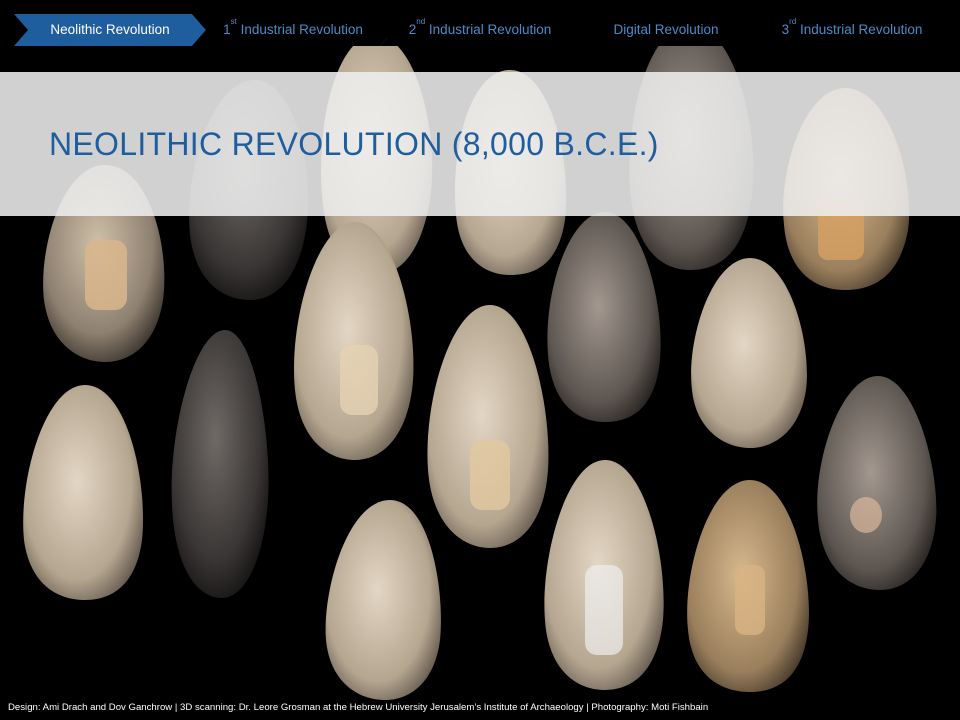 The width and height of the screenshot is (960, 720). What do you see at coordinates (227, 29) in the screenshot?
I see `breadcrumb-item-label: 1` at bounding box center [227, 29].